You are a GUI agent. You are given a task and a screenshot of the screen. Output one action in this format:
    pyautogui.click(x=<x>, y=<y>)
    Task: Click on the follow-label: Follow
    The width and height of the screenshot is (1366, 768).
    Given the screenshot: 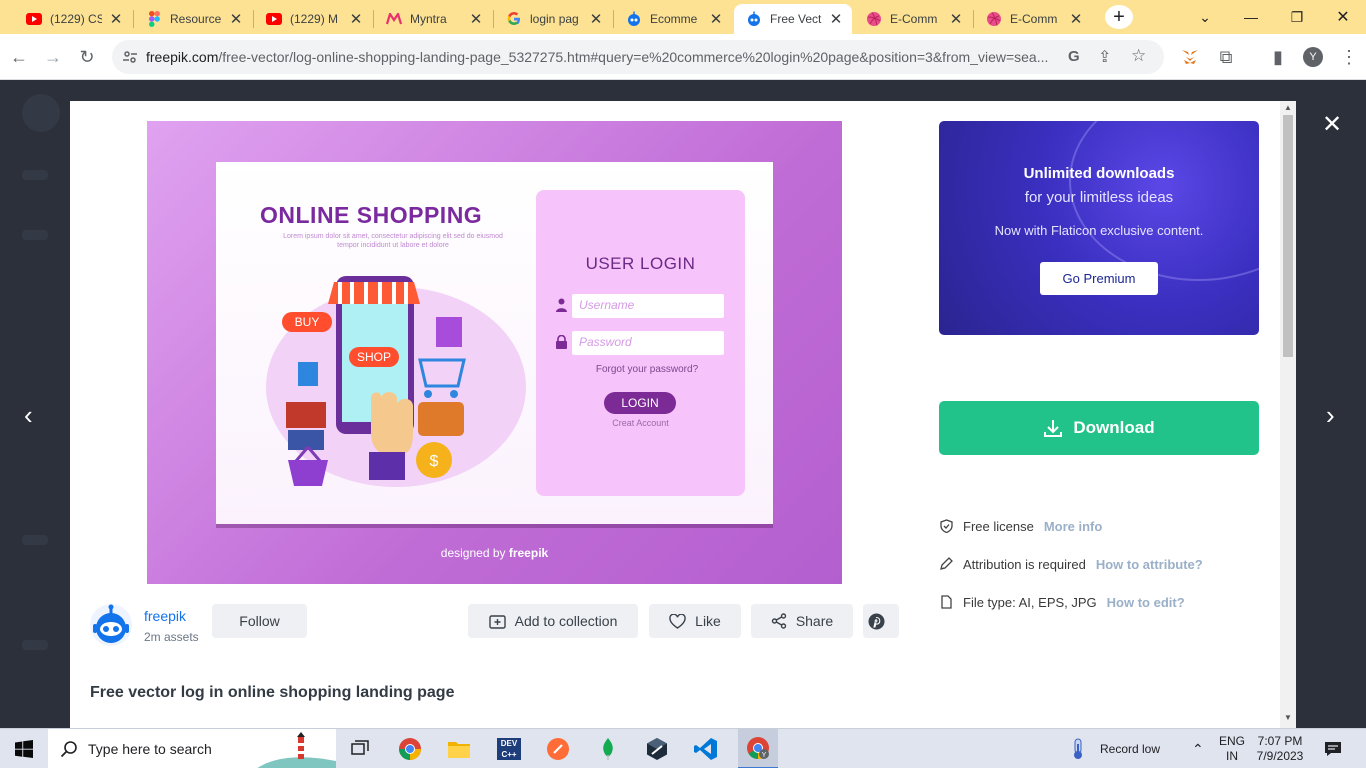 What is the action you would take?
    pyautogui.click(x=259, y=621)
    